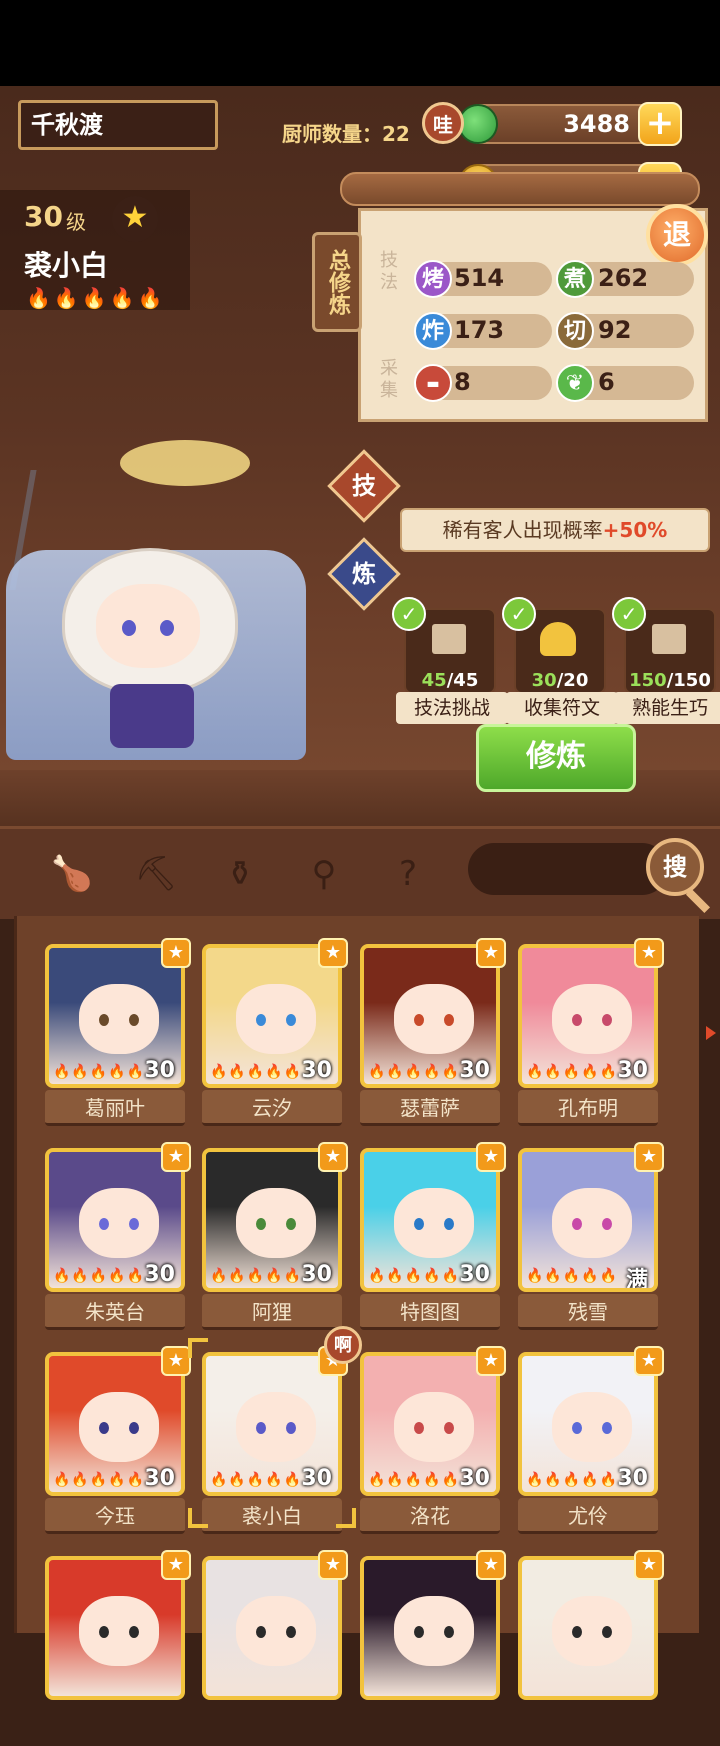  What do you see at coordinates (636, 1280) in the screenshot?
I see `chef-card-level: 满` at bounding box center [636, 1280].